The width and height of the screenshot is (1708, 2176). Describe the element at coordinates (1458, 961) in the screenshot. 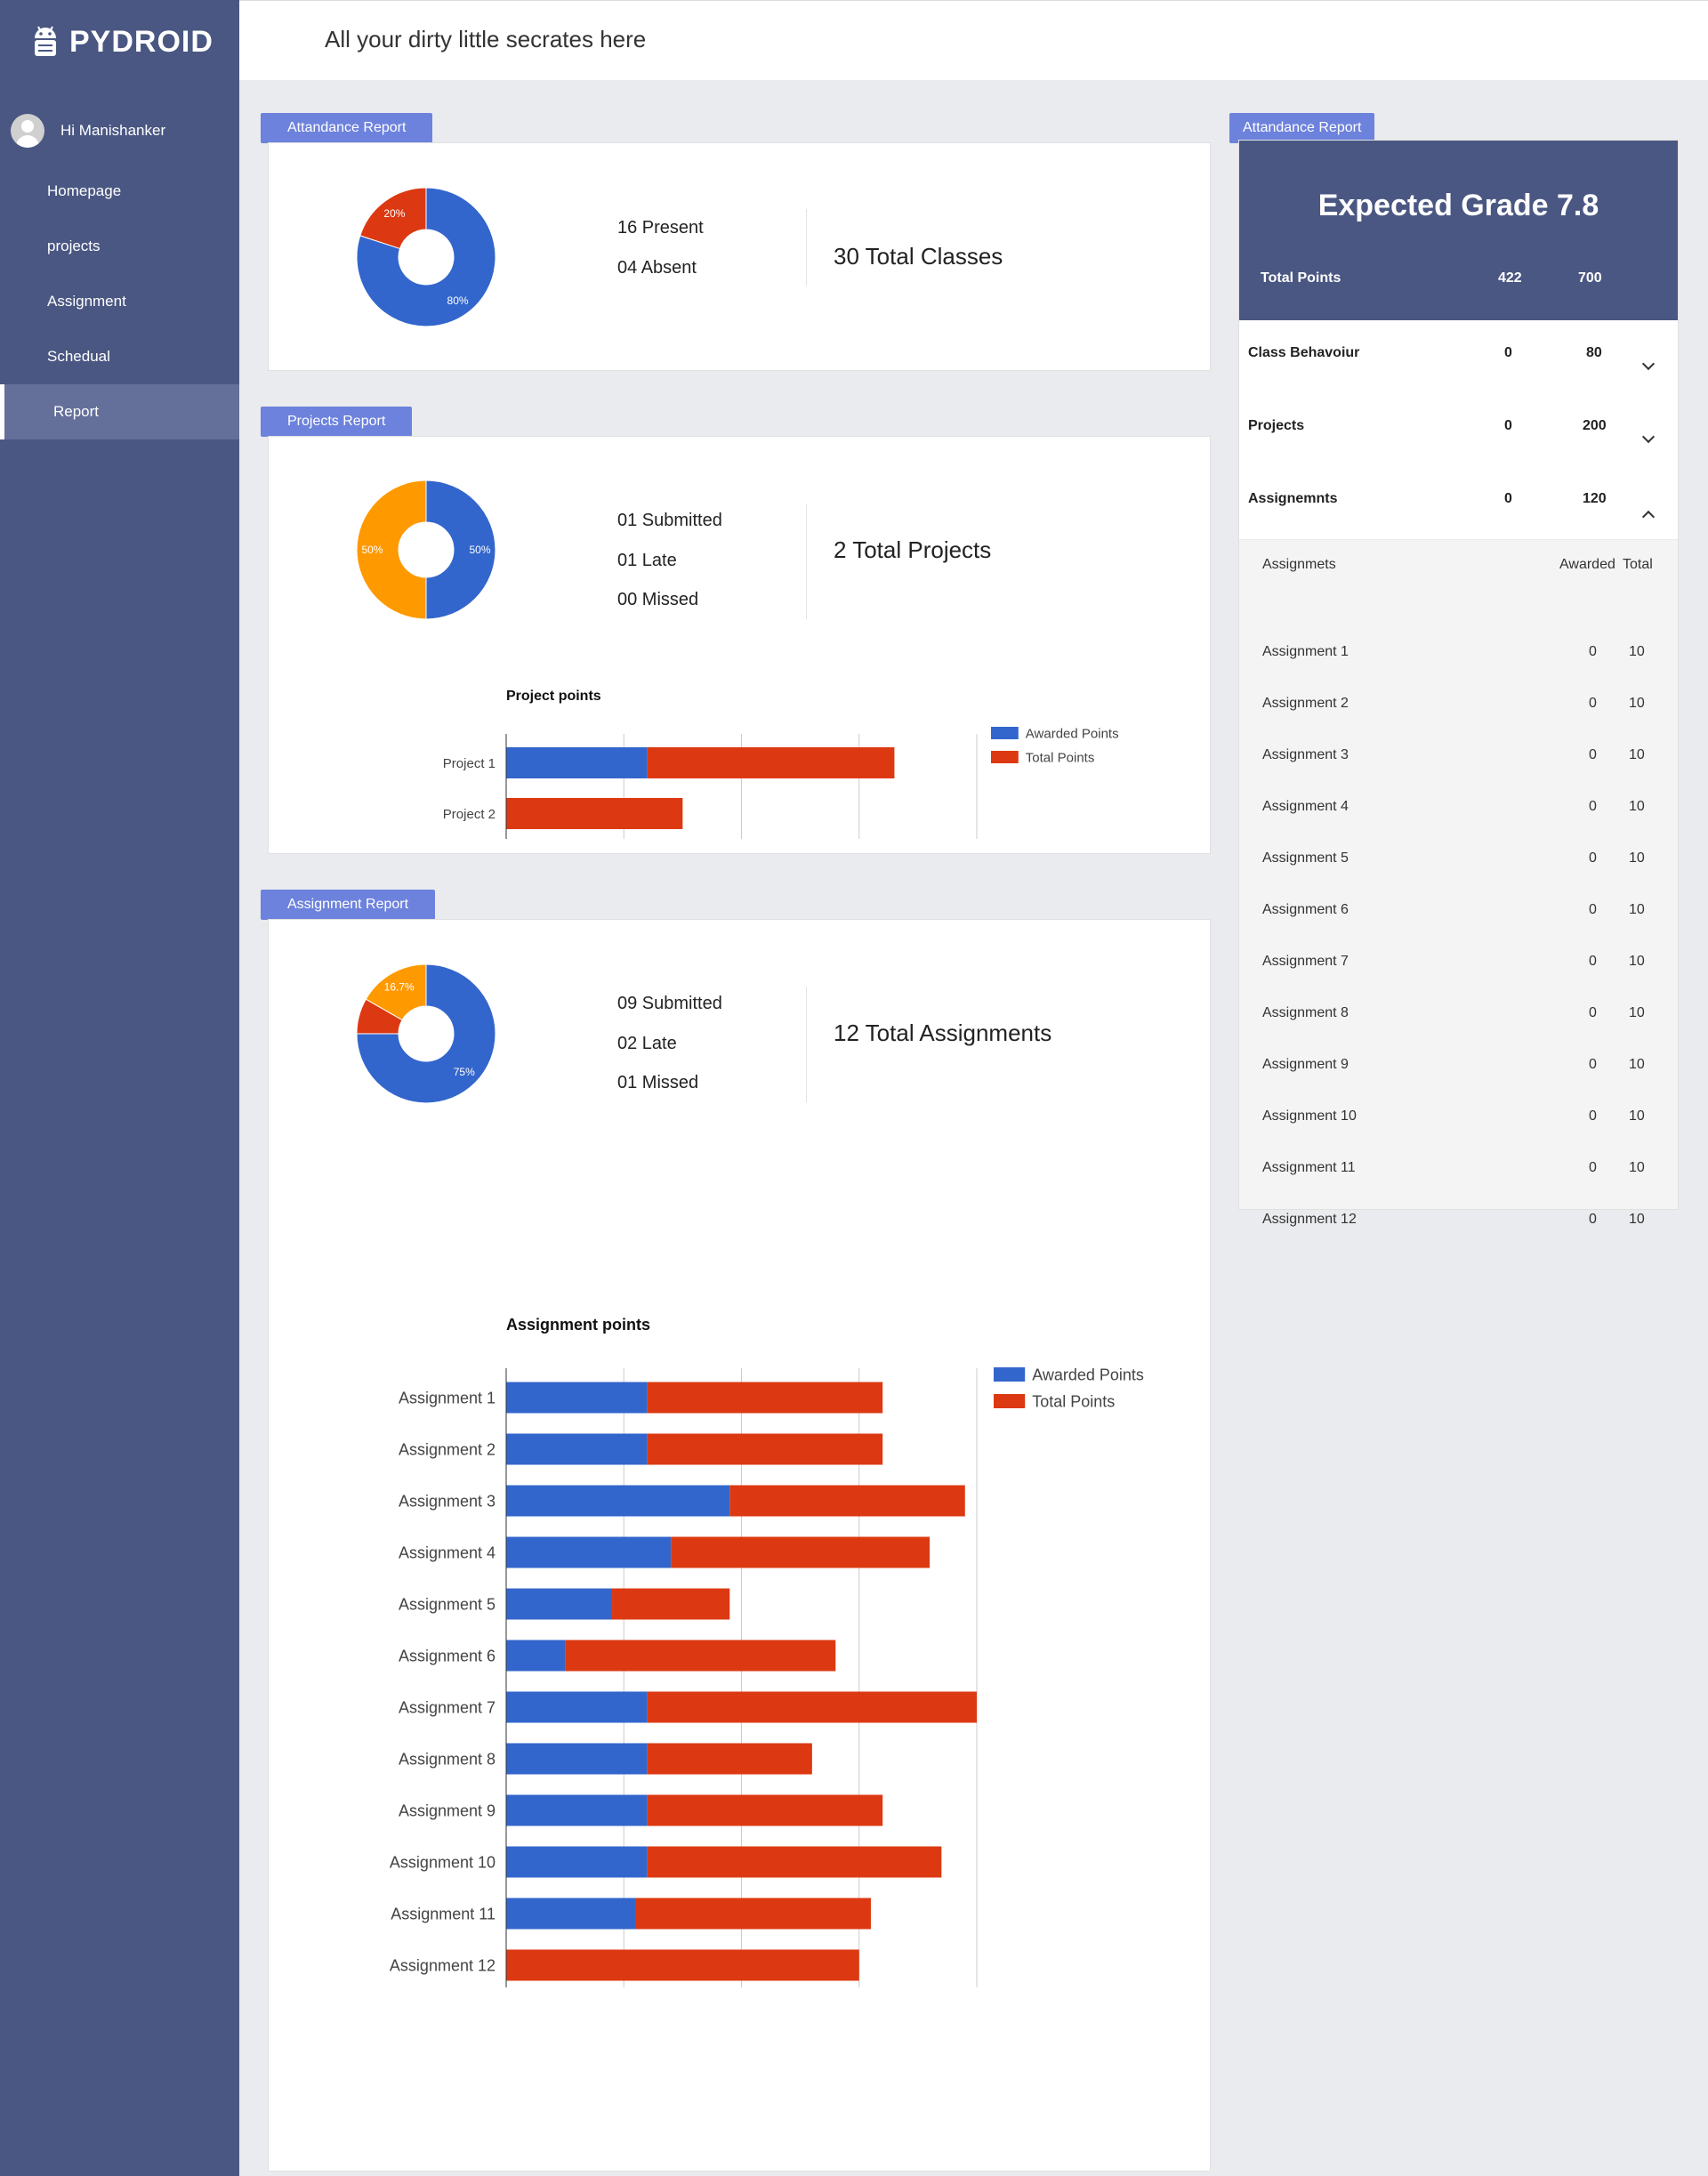

I see `assignment-row: Assignment 7 0 10` at that location.